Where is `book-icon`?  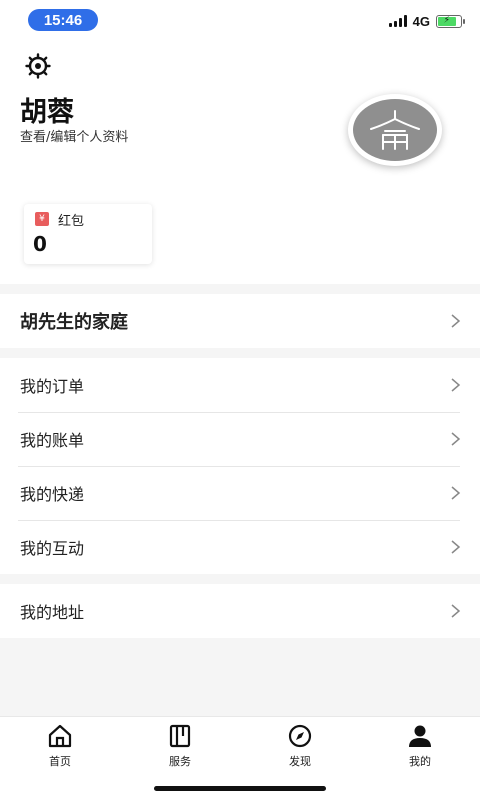 book-icon is located at coordinates (180, 736).